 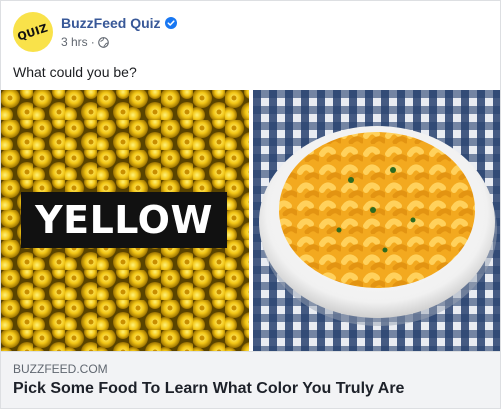 I want to click on page-avatar: QUIZ, so click(x=33, y=32).